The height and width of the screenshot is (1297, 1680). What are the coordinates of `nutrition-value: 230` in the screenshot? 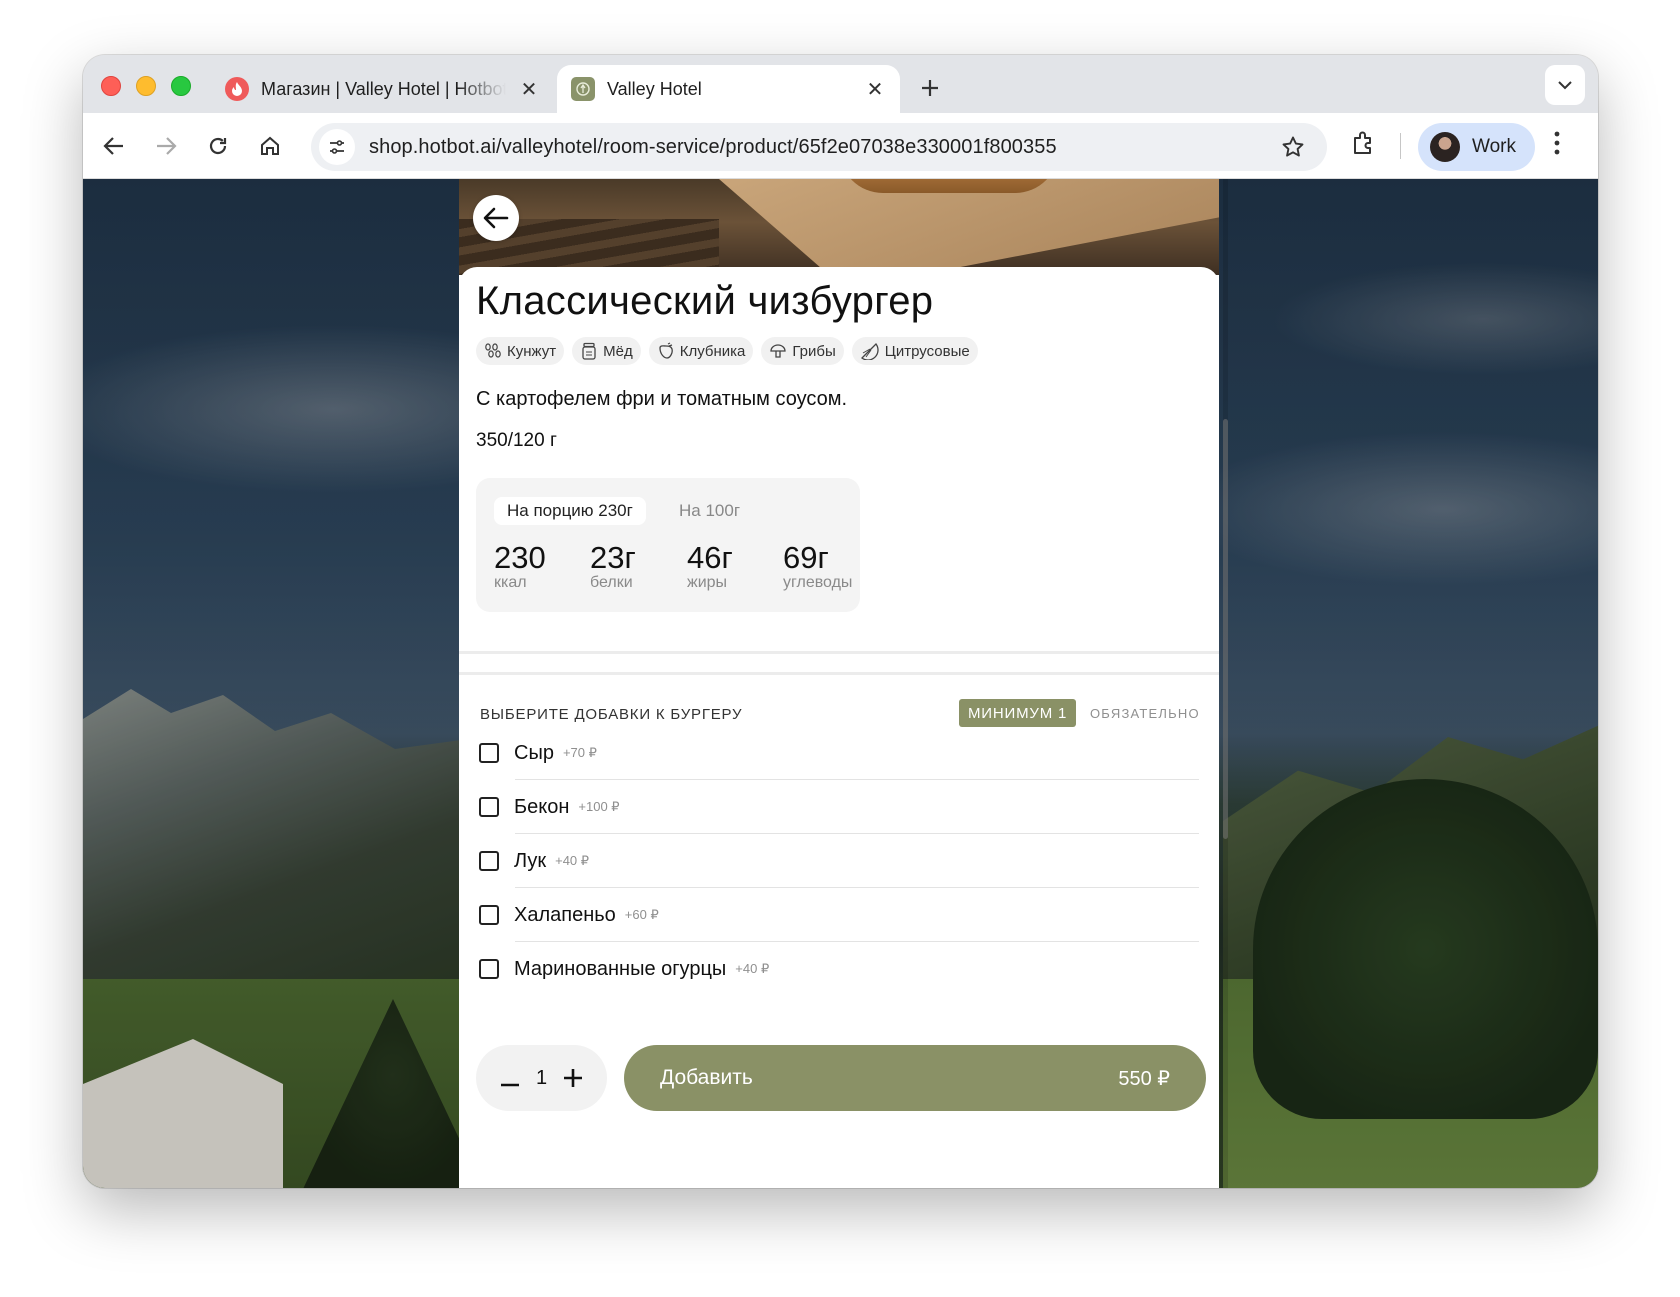 It's located at (520, 557).